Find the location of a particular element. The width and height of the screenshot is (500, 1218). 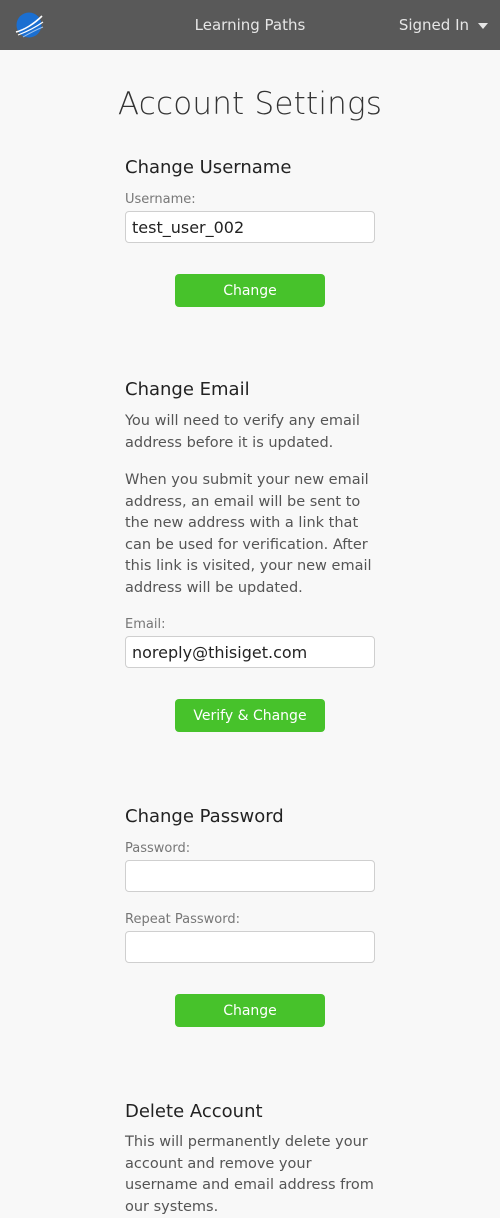

globe-logo-icon is located at coordinates (29, 25).